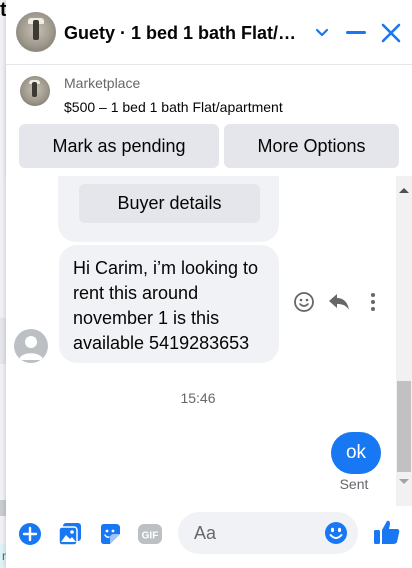 This screenshot has height=568, width=412. What do you see at coordinates (354, 484) in the screenshot?
I see `message-status: Sent` at bounding box center [354, 484].